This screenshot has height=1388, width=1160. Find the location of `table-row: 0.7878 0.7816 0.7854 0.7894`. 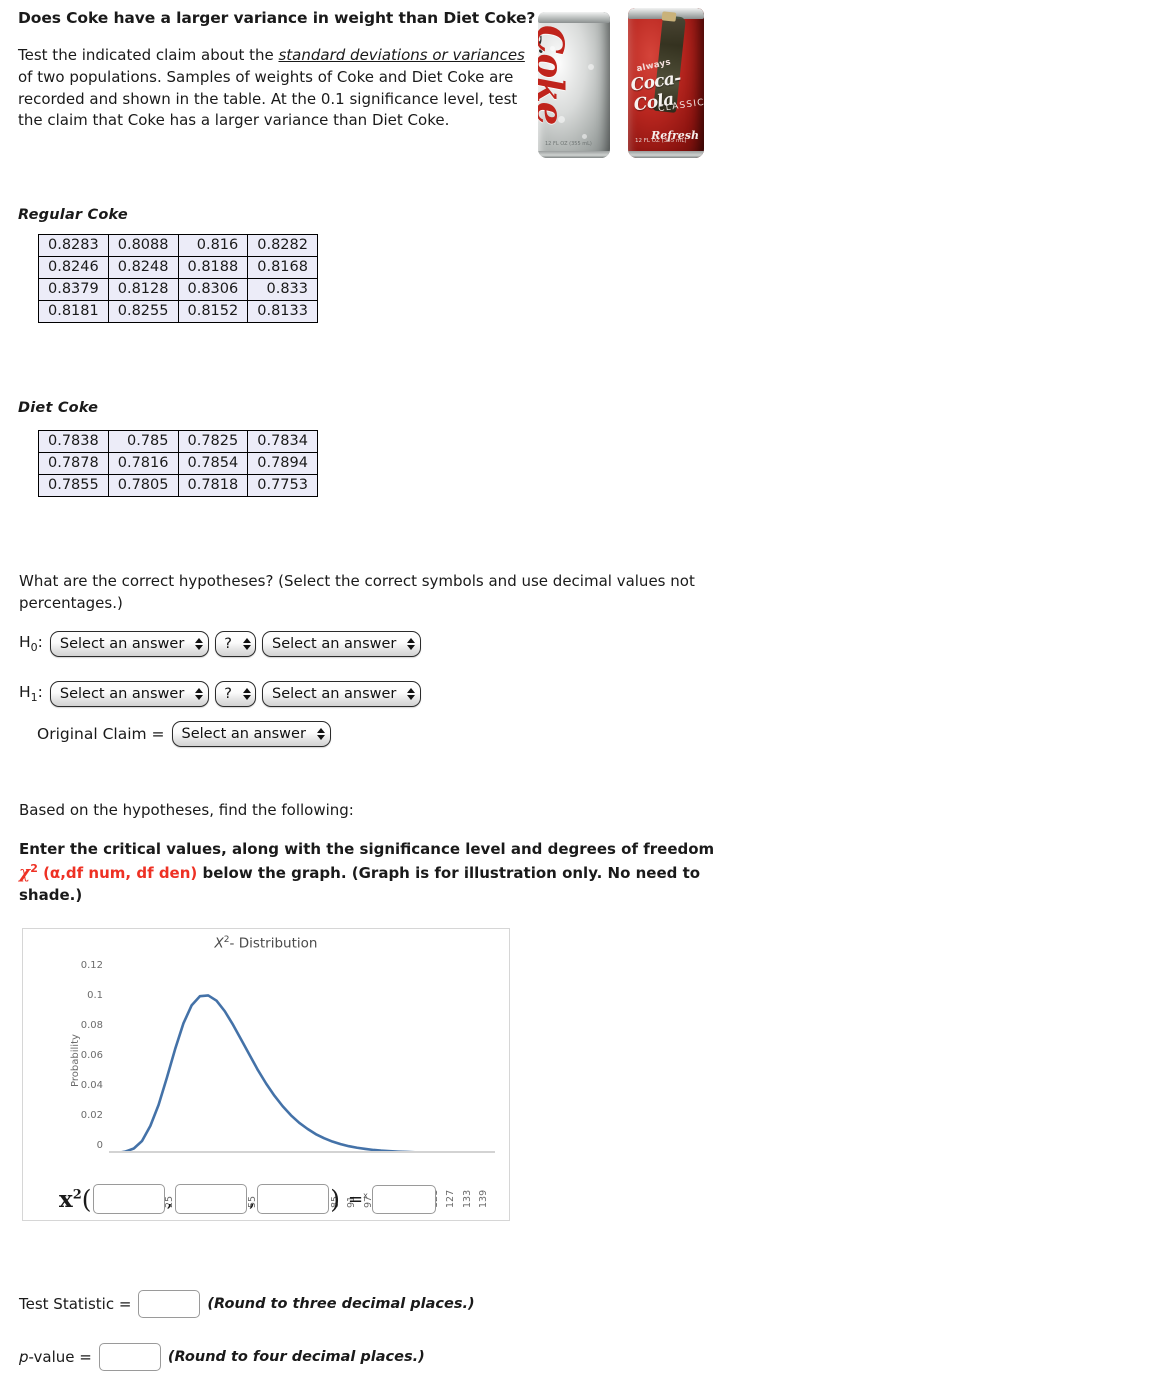

table-row: 0.7878 0.7816 0.7854 0.7894 is located at coordinates (178, 463).